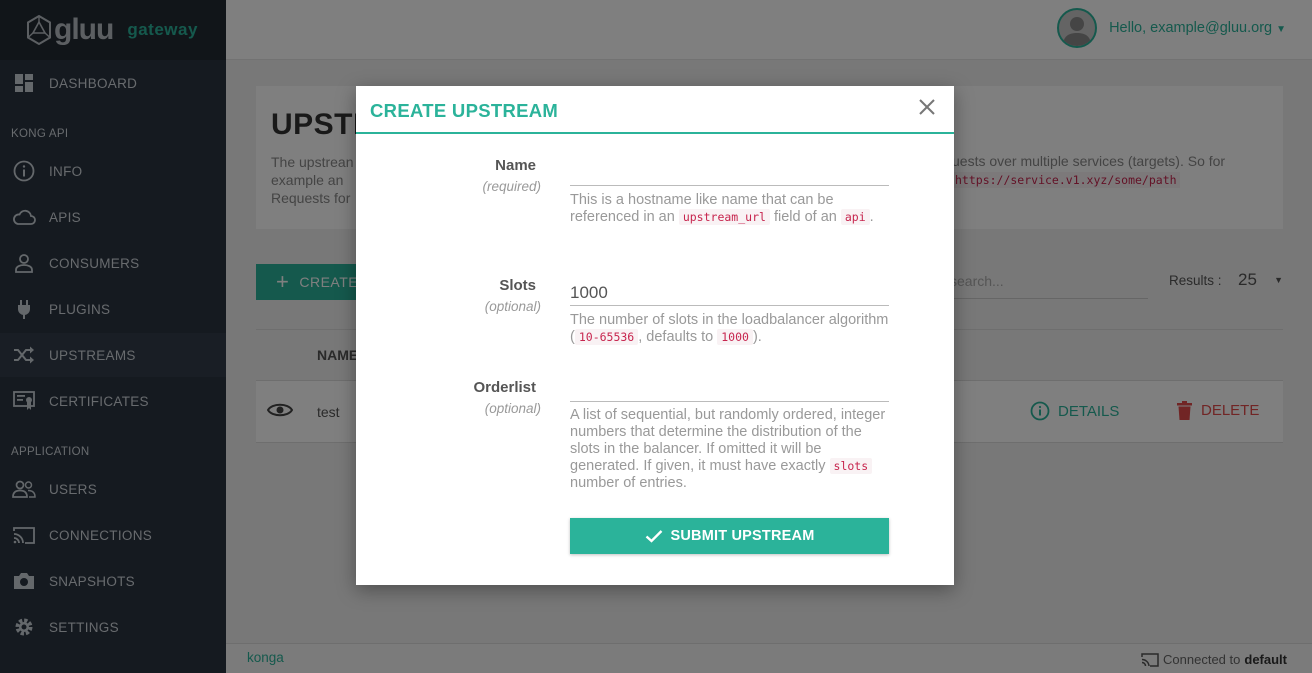 The height and width of the screenshot is (673, 1312). What do you see at coordinates (517, 285) in the screenshot?
I see `slots-label: Slots` at bounding box center [517, 285].